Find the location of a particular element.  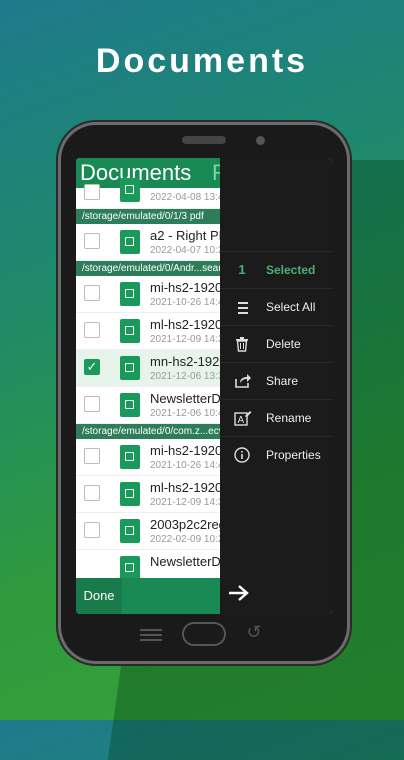

file-date: 2021-12-06 13:3 is located at coordinates (187, 376).